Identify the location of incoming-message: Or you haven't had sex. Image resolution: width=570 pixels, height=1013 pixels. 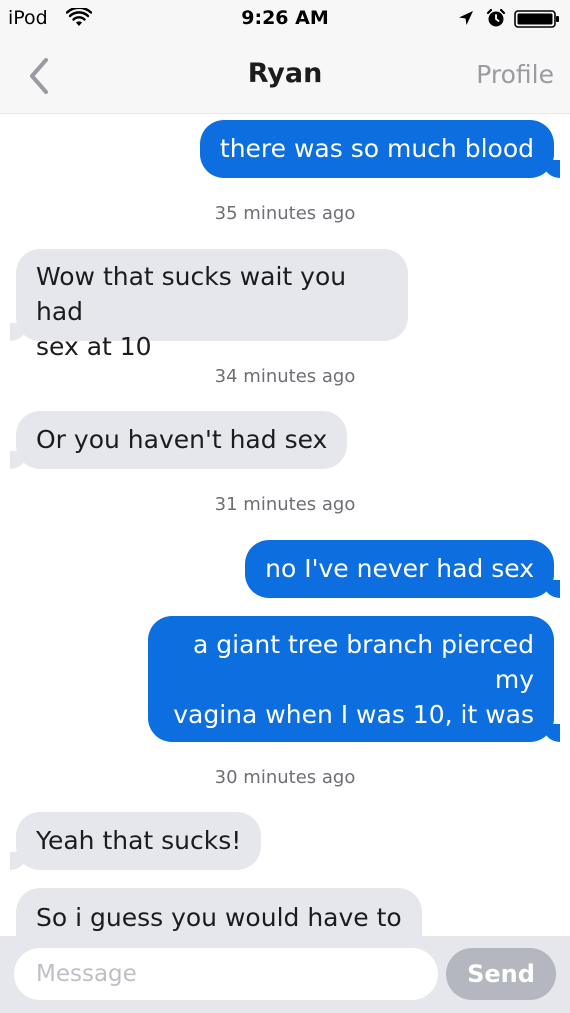
(178, 440).